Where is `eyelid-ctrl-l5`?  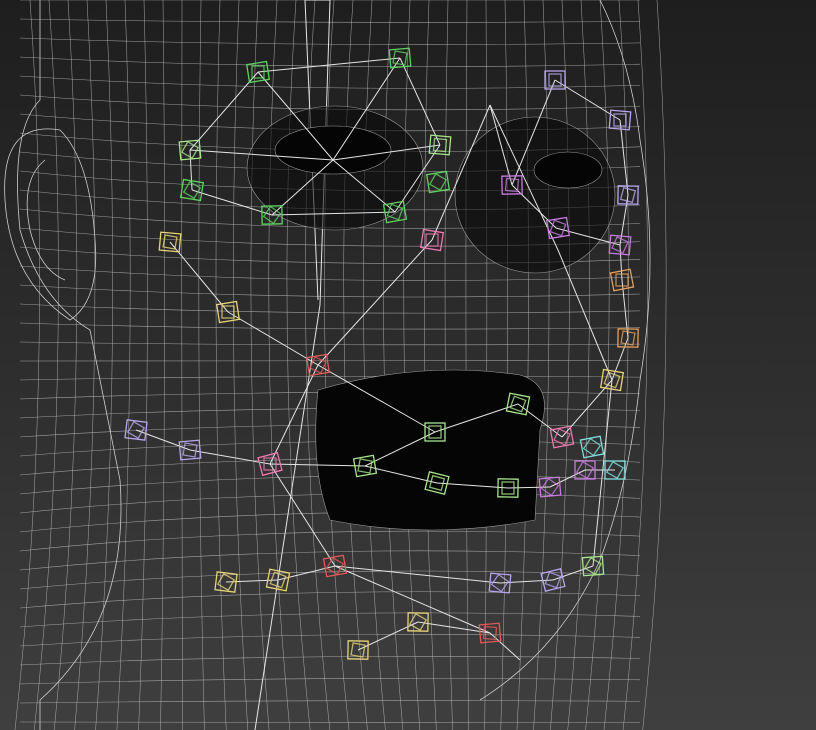
eyelid-ctrl-l5 is located at coordinates (438, 182).